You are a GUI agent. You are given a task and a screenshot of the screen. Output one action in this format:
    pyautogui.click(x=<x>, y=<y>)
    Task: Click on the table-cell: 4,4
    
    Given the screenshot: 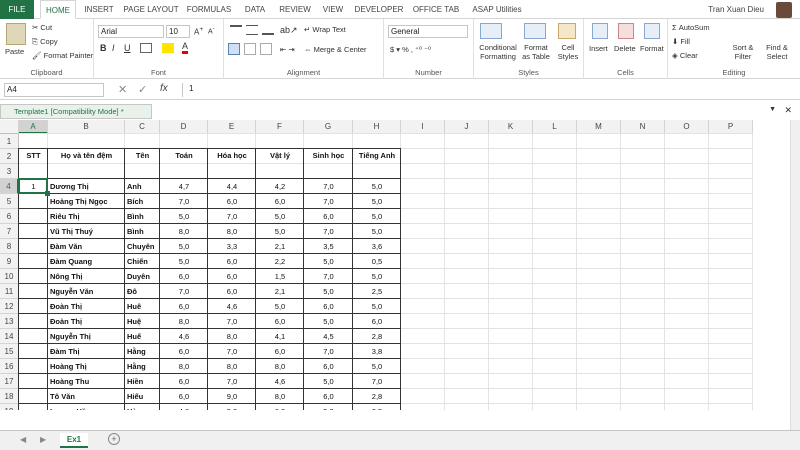 What is the action you would take?
    pyautogui.click(x=232, y=186)
    